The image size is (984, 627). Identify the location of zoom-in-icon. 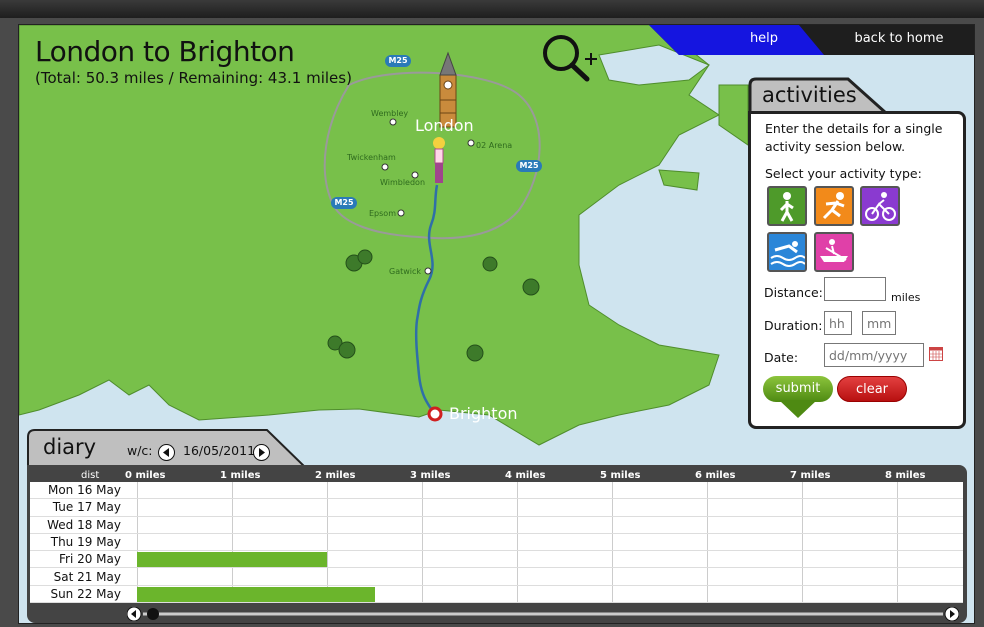
(570, 58).